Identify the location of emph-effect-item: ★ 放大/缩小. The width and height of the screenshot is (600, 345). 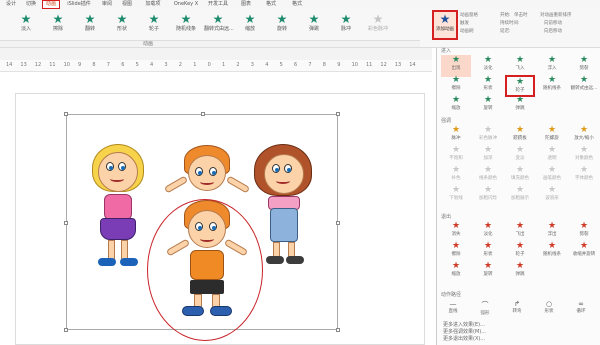
(584, 136).